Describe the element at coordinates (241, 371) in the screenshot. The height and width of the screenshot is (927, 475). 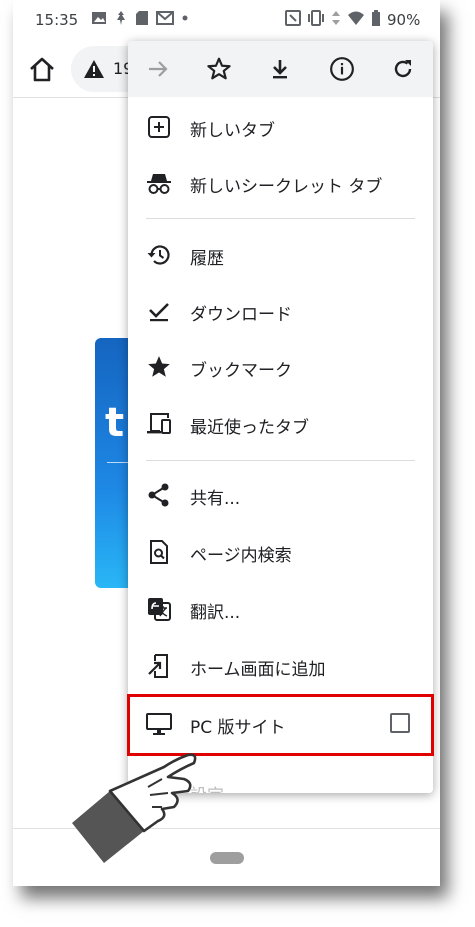
I see `menu-item-label: ブックマーク` at that location.